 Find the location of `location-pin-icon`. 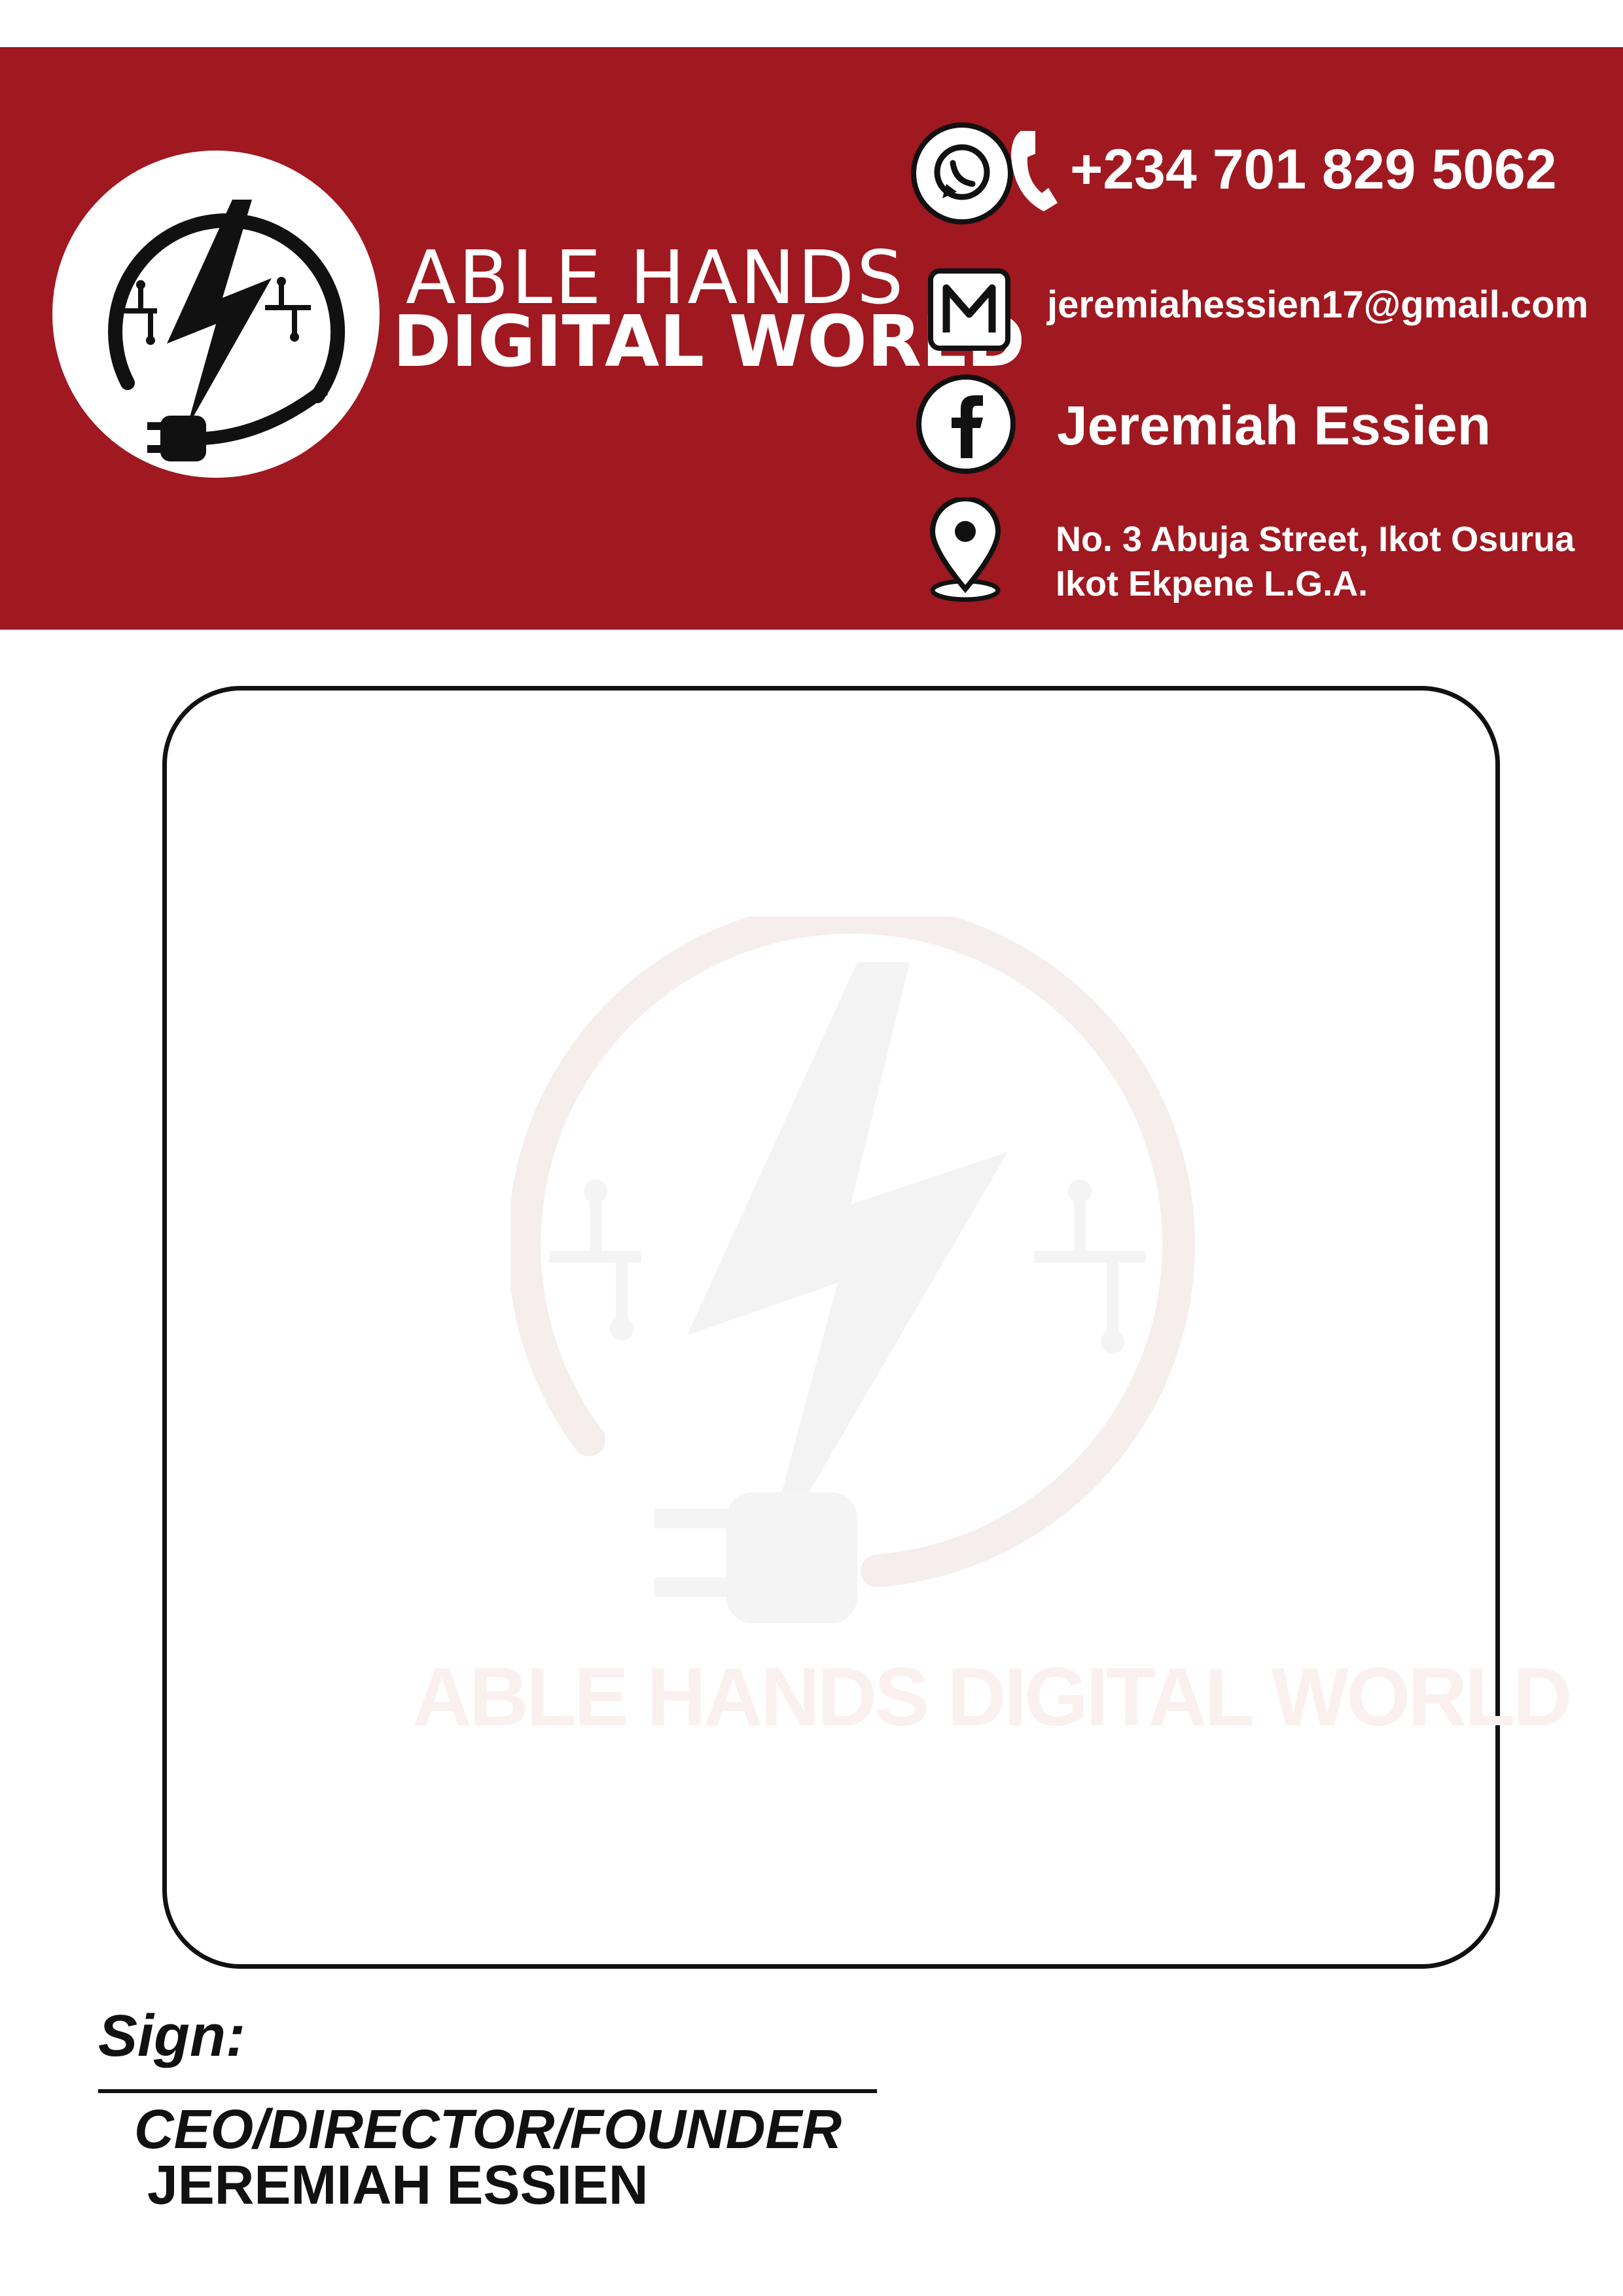

location-pin-icon is located at coordinates (965, 549).